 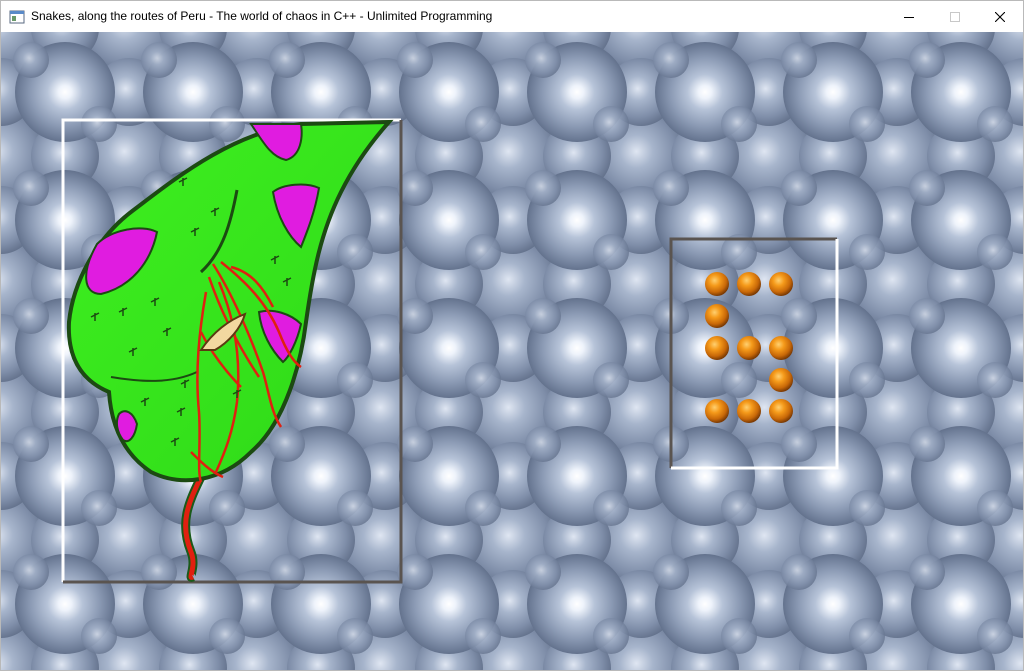 I want to click on minimize-button, so click(x=909, y=16).